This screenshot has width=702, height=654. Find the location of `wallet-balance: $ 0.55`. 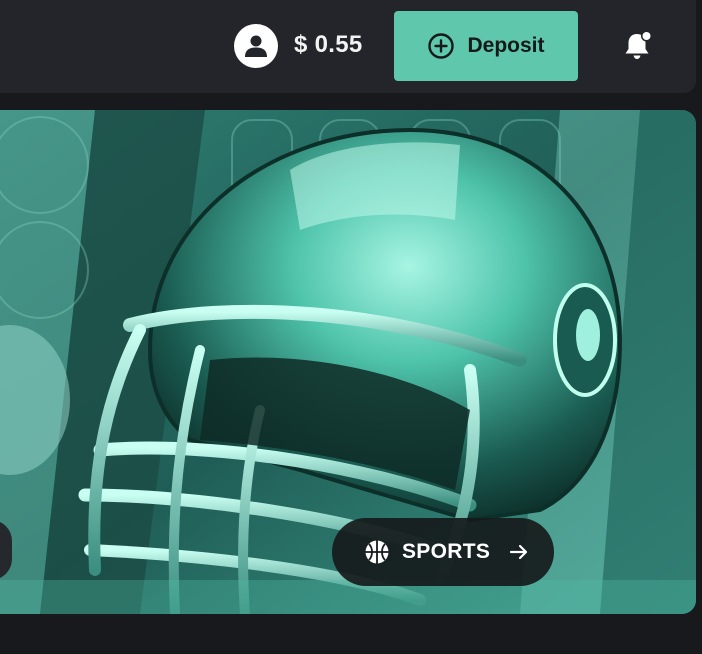

wallet-balance: $ 0.55 is located at coordinates (328, 45).